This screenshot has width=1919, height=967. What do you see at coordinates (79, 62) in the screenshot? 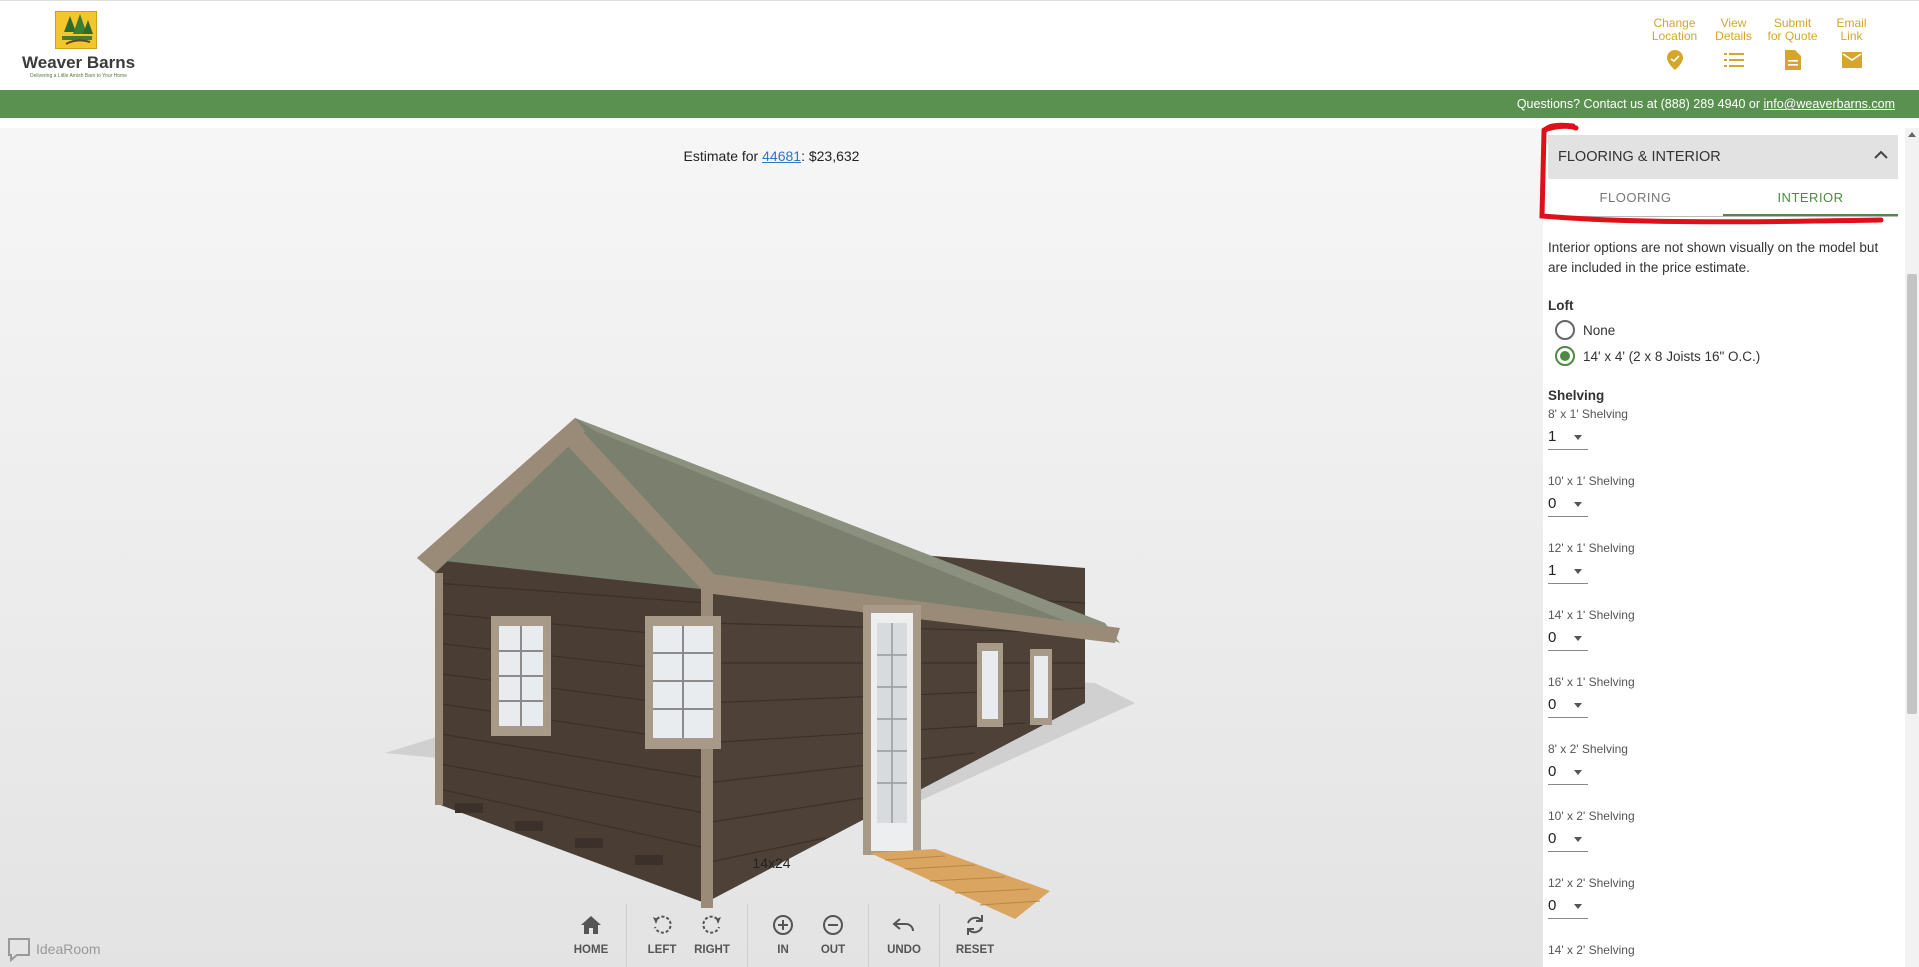
I see `brand-name: Weaver Barns` at bounding box center [79, 62].